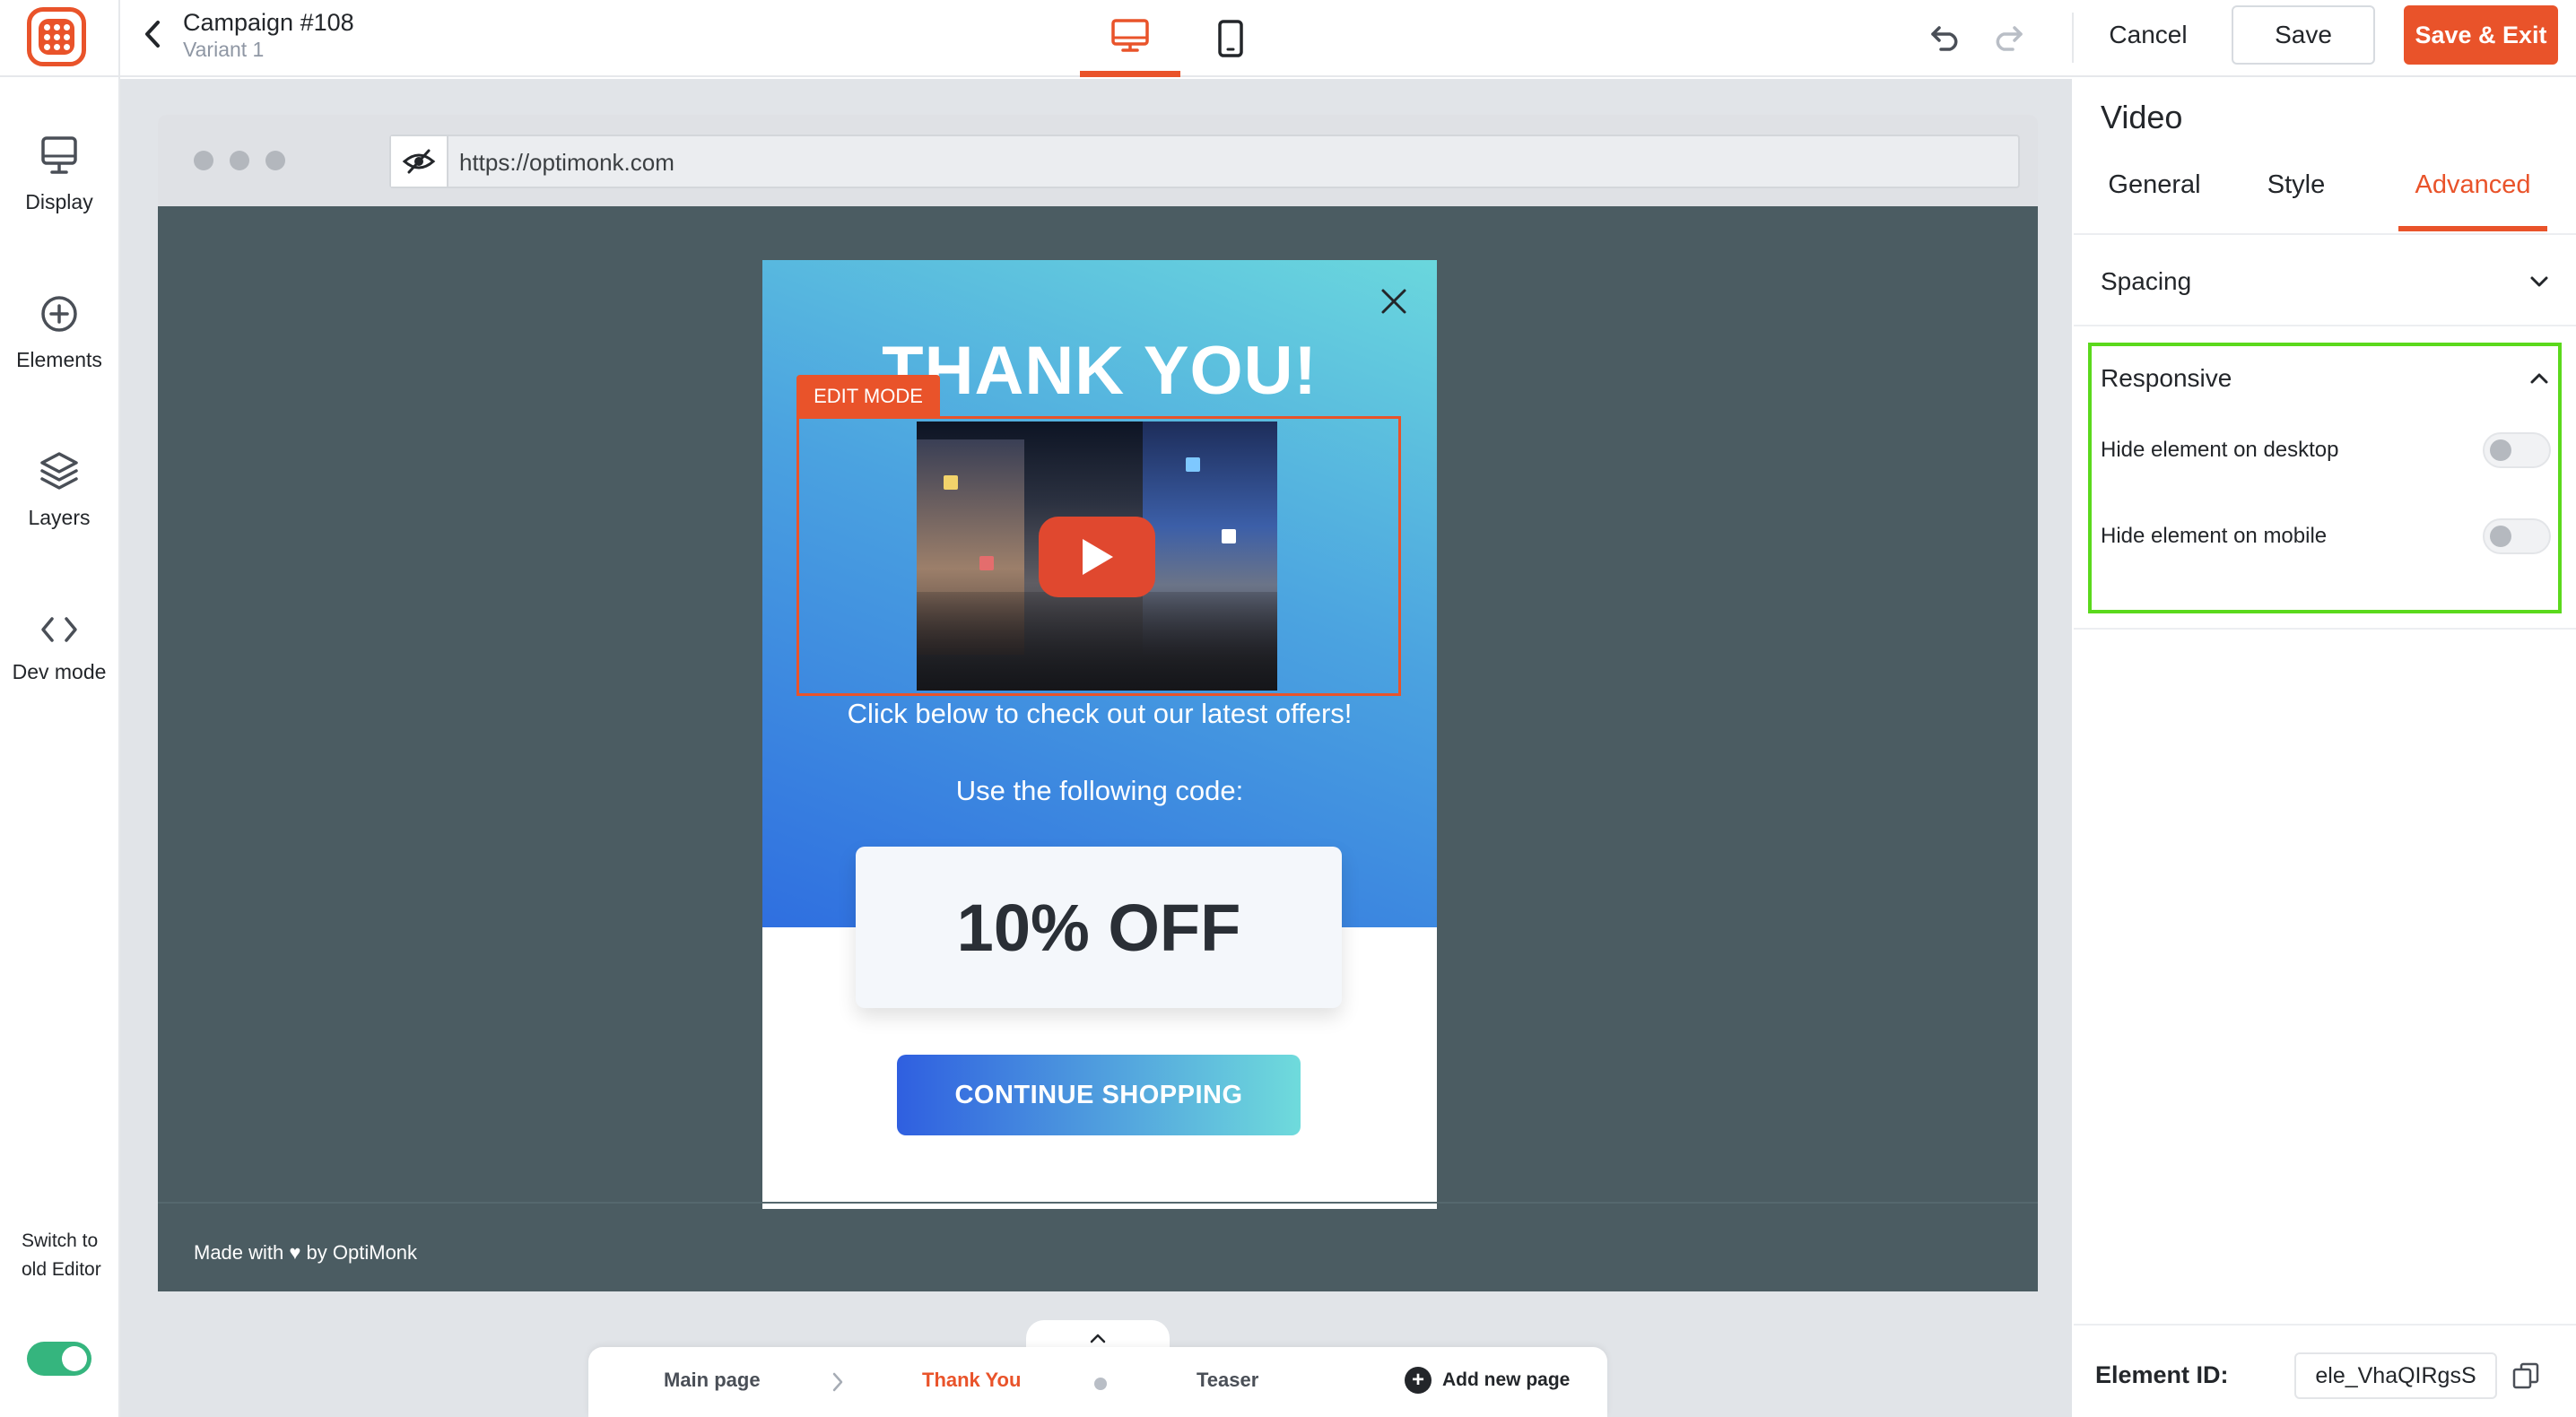 This screenshot has height=1417, width=2576. I want to click on coupon-code: 10% OFF, so click(1099, 928).